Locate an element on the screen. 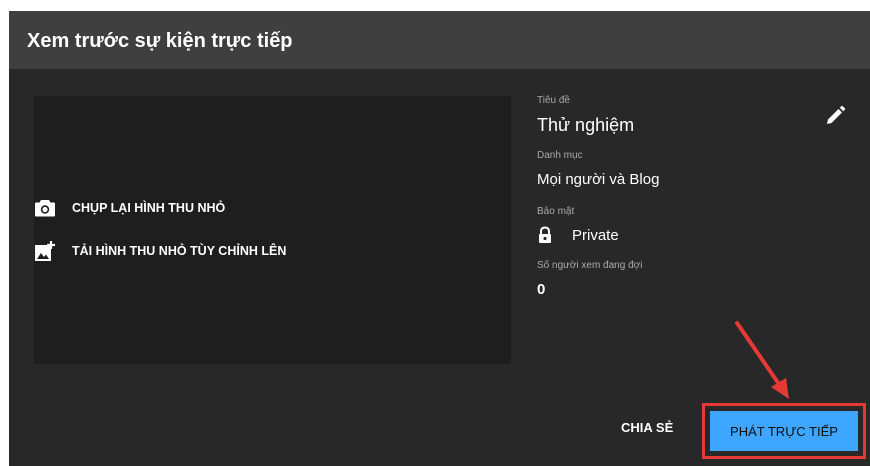  upload-thumbnail-label: TẢI HÌNH THU NHỎ TÙY CHỈNH LÊN is located at coordinates (179, 251).